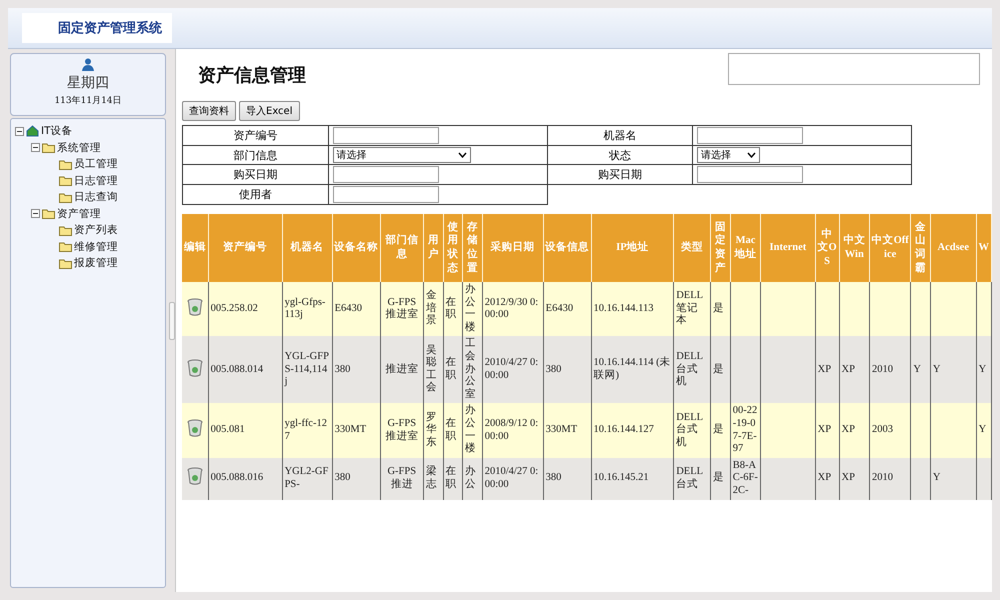  What do you see at coordinates (96, 164) in the screenshot?
I see `tree-item: 员工管理` at bounding box center [96, 164].